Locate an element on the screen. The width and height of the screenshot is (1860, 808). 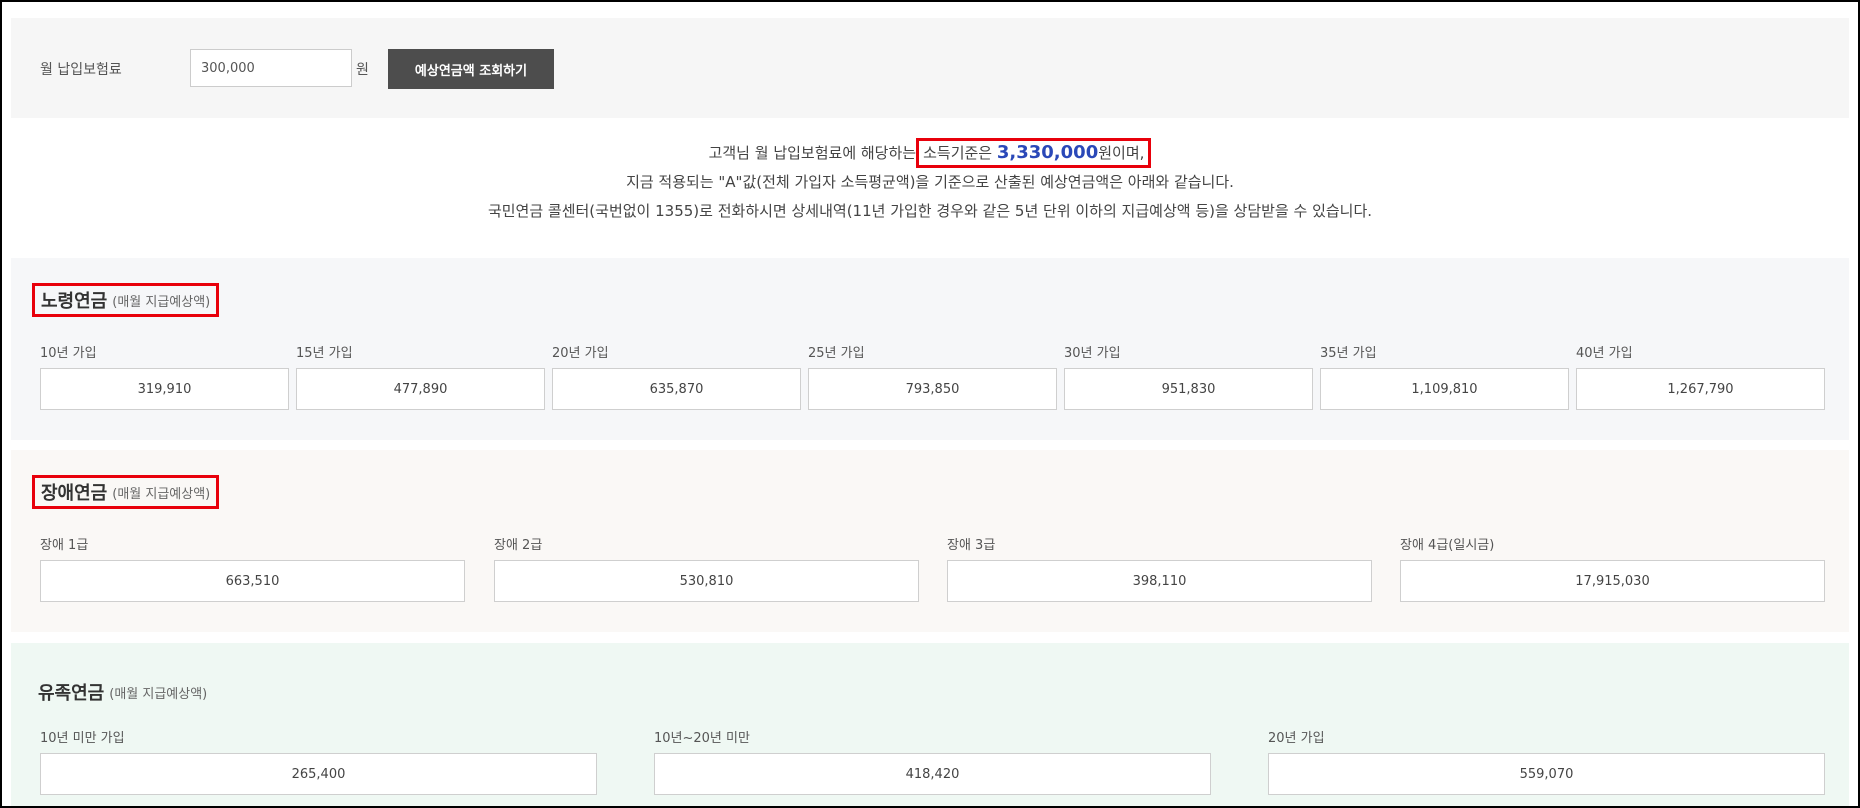
old-age-value: 1,109,810 is located at coordinates (1444, 389).